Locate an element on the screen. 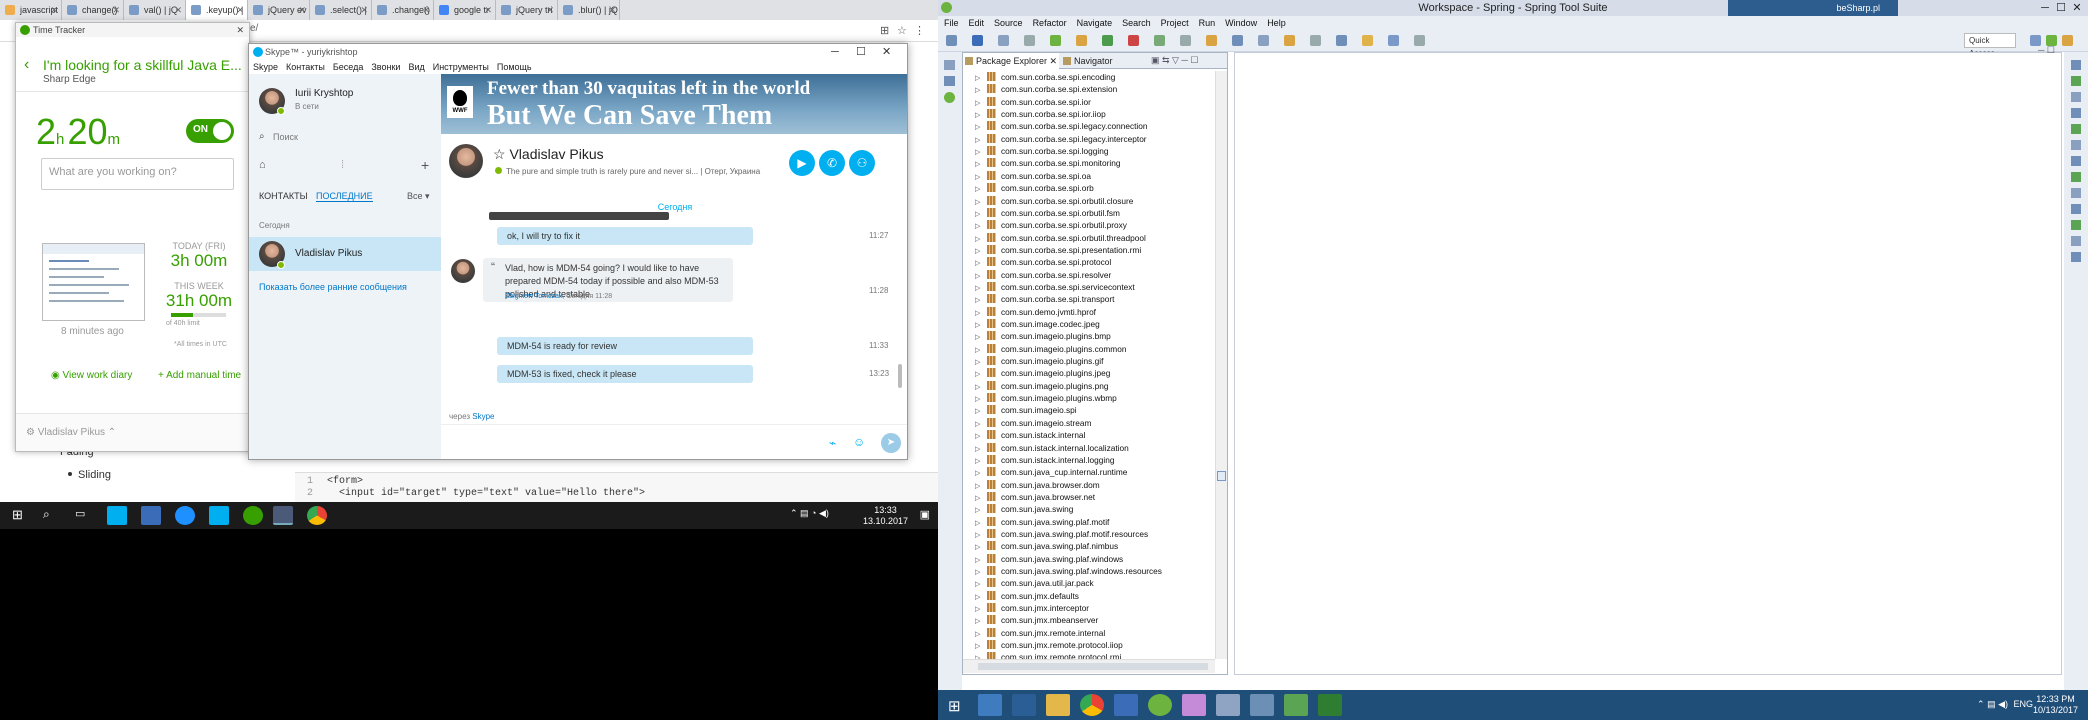  scrollbar is located at coordinates (900, 376).